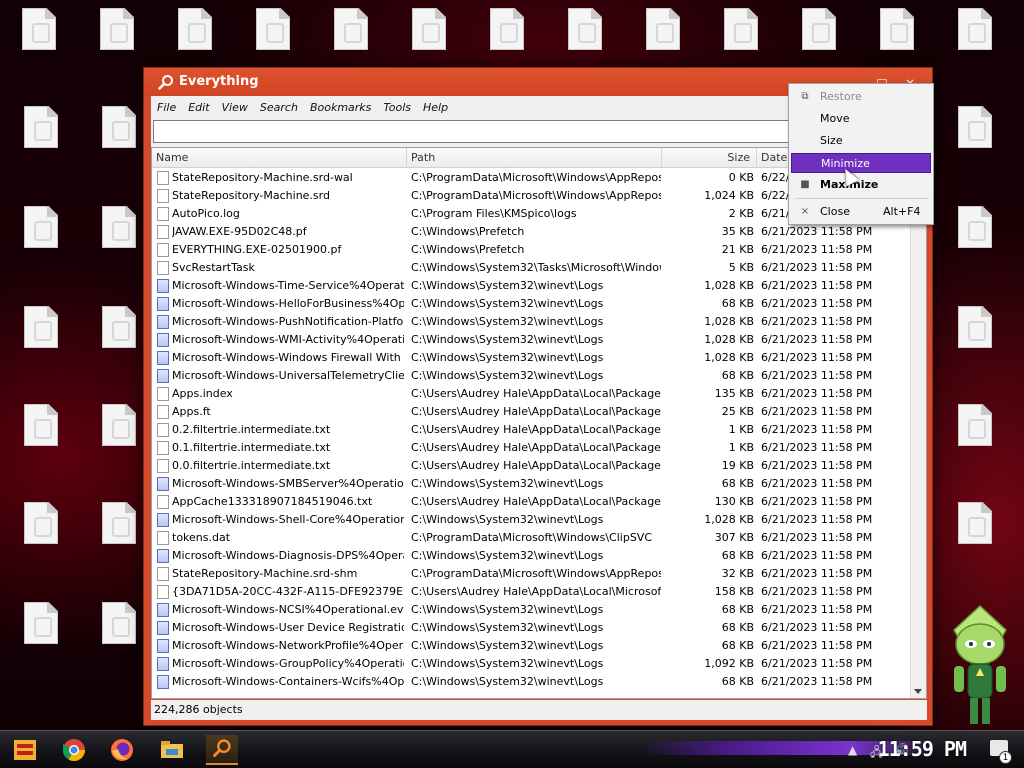 This screenshot has width=1024, height=768. I want to click on system-menu-item-move: Move, so click(861, 119).